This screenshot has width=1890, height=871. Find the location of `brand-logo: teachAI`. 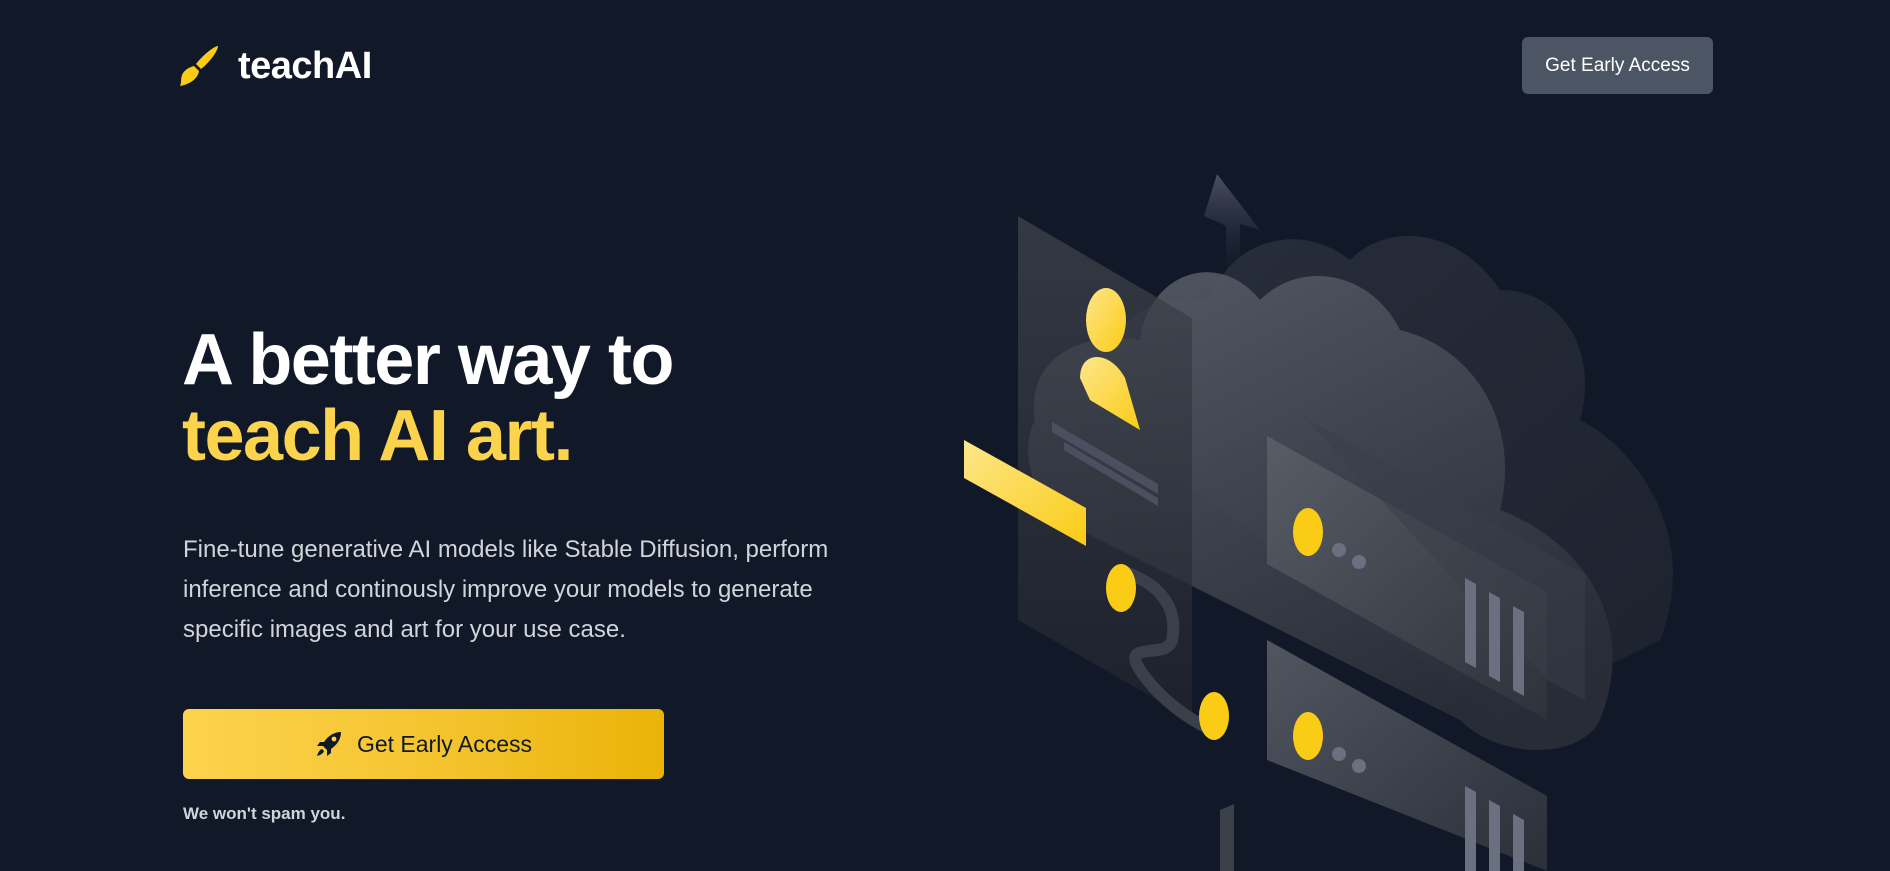

brand-logo: teachAI is located at coordinates (273, 66).